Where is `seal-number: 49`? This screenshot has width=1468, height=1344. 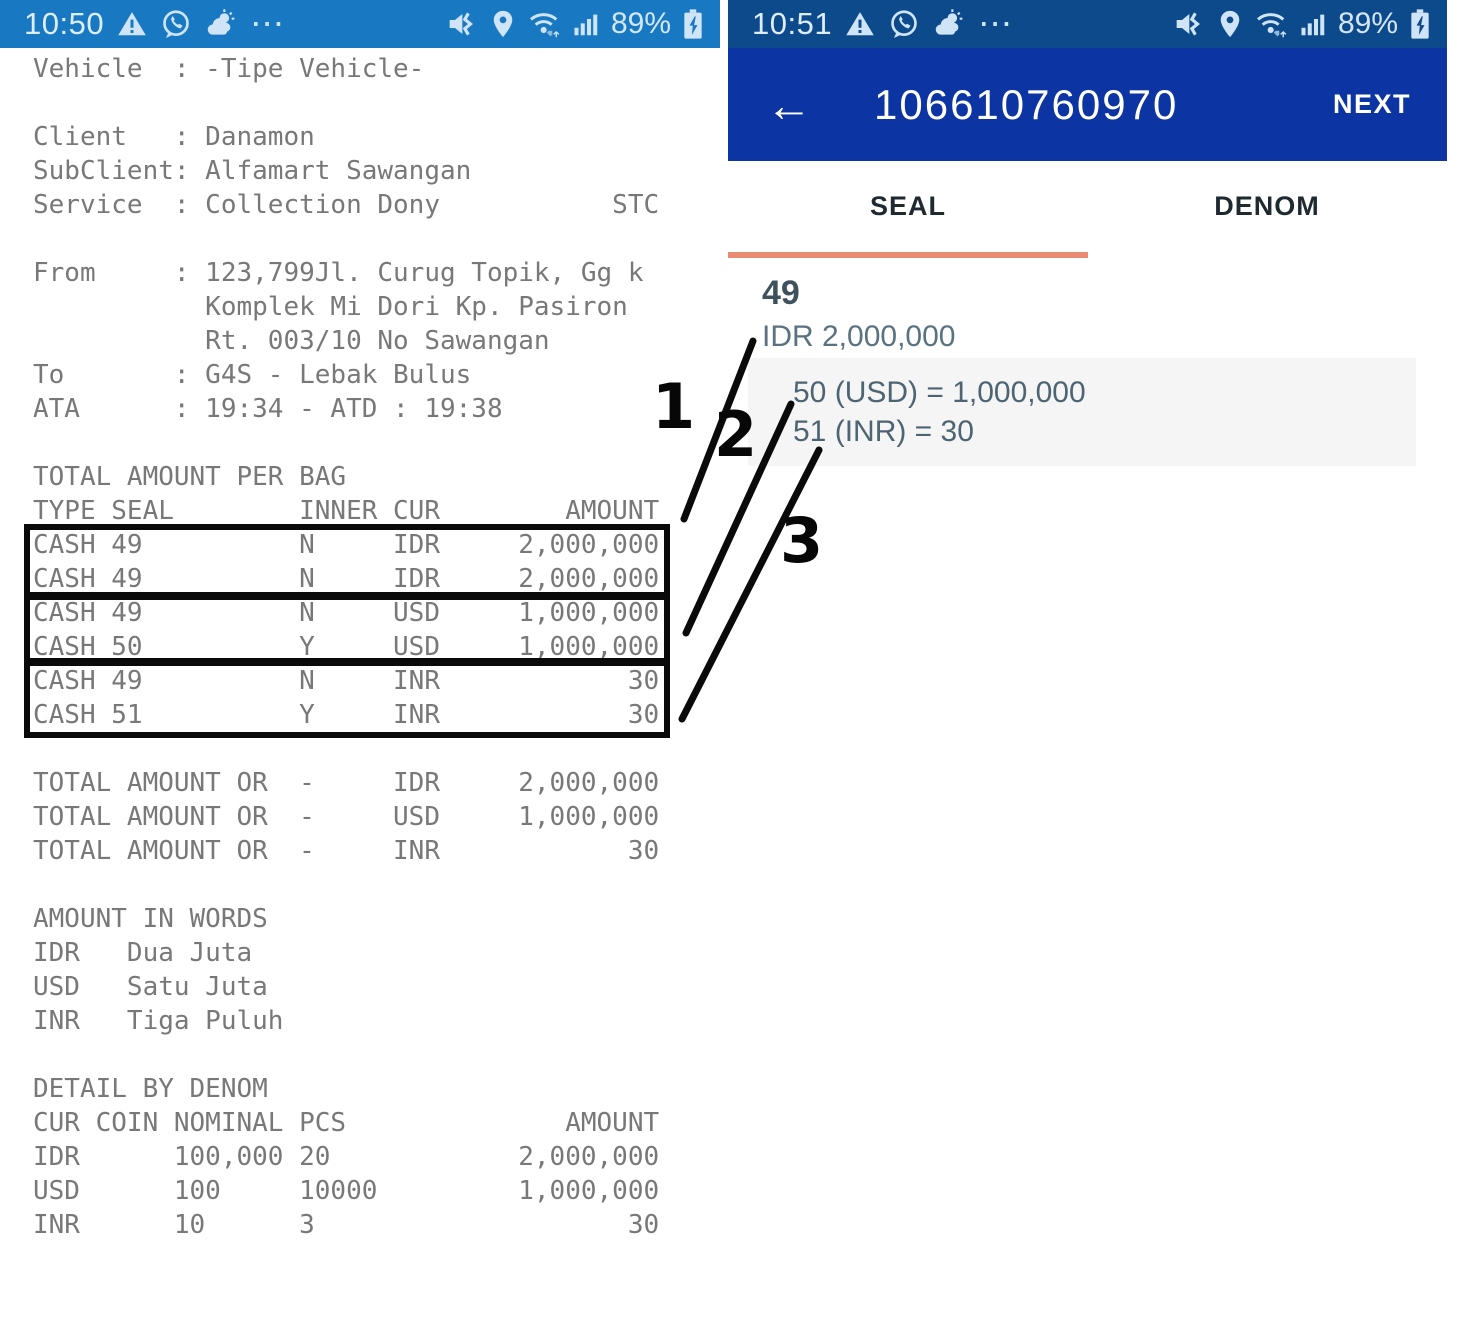 seal-number: 49 is located at coordinates (781, 293).